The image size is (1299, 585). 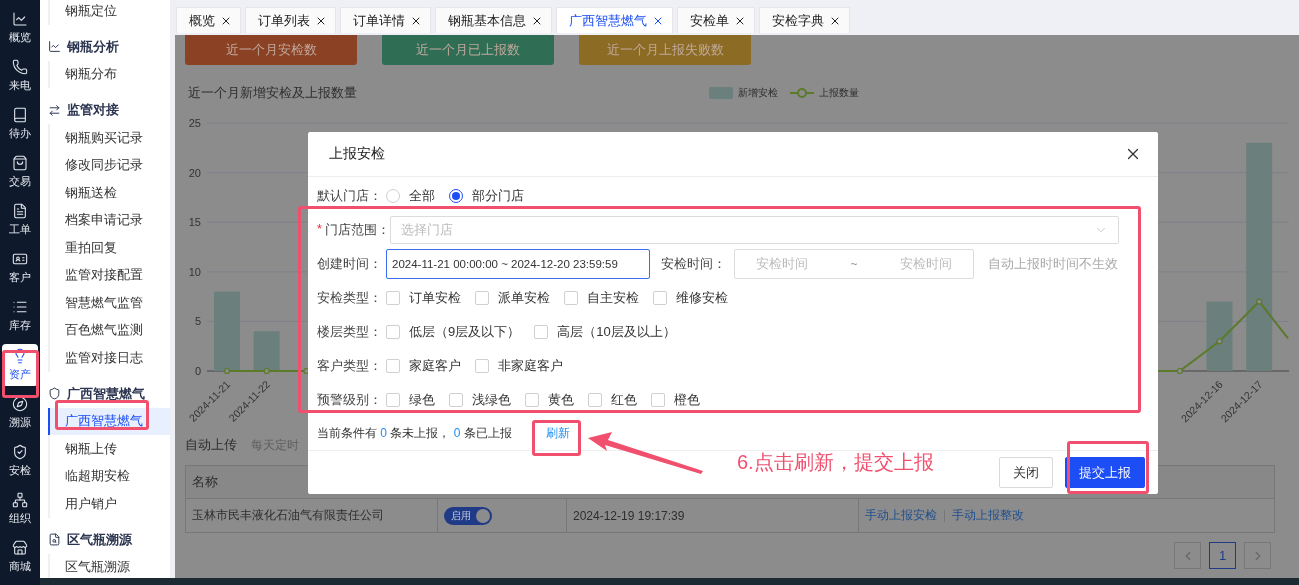 What do you see at coordinates (20, 509) in the screenshot?
I see `rail-item: 组织` at bounding box center [20, 509].